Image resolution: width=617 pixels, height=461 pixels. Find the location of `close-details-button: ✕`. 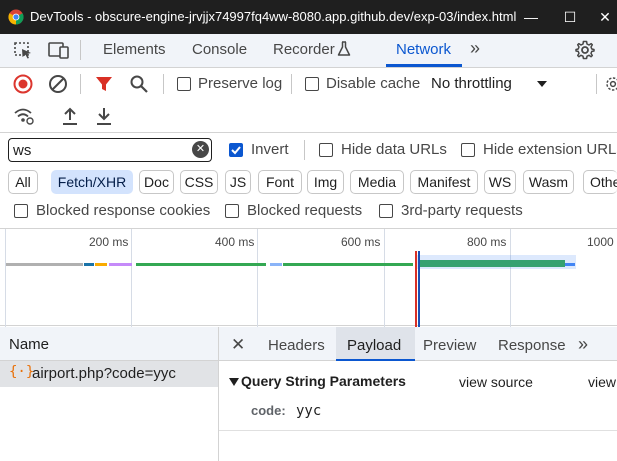

close-details-button: ✕ is located at coordinates (238, 345).